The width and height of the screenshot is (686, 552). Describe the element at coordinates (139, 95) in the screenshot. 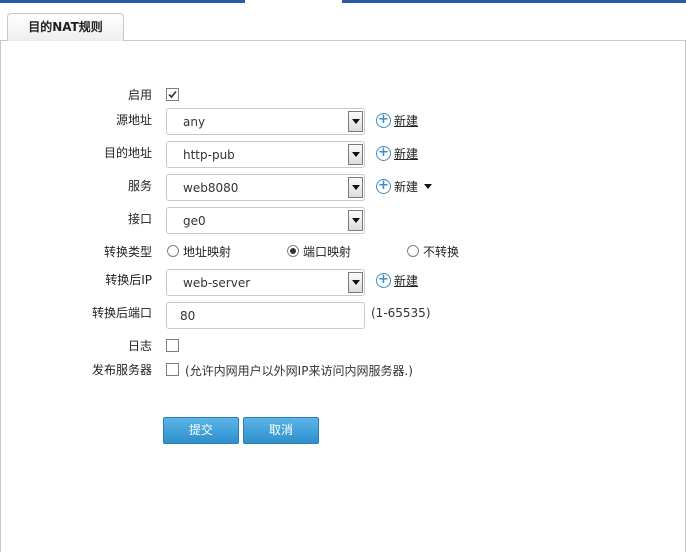

I see `enable-label: 启用` at that location.